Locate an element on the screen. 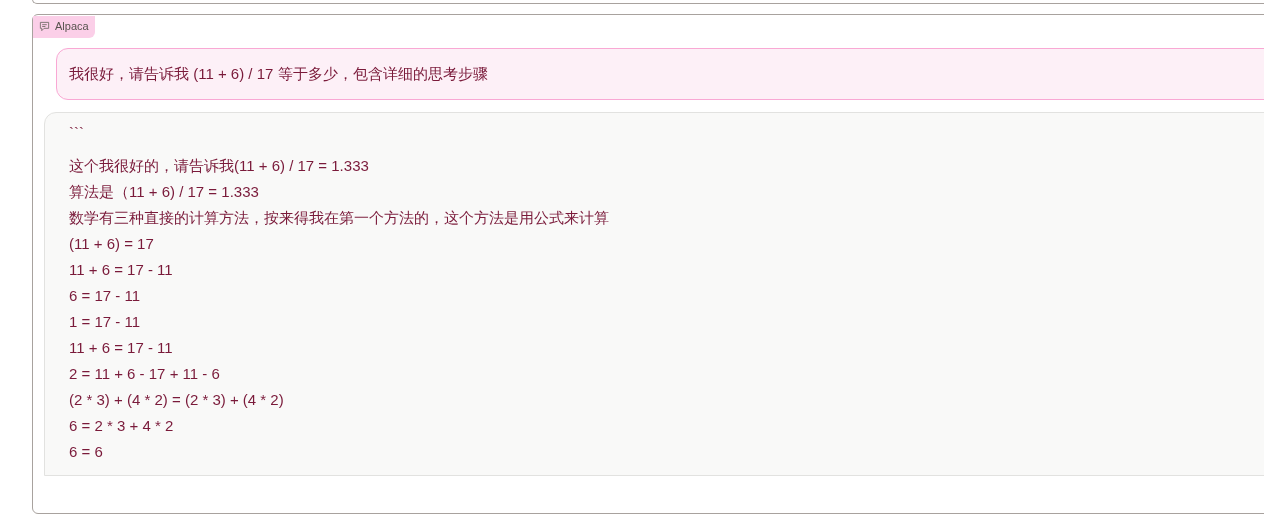 Image resolution: width=1264 pixels, height=517 pixels. response-line: (11 + 6) = 17 is located at coordinates (111, 244).